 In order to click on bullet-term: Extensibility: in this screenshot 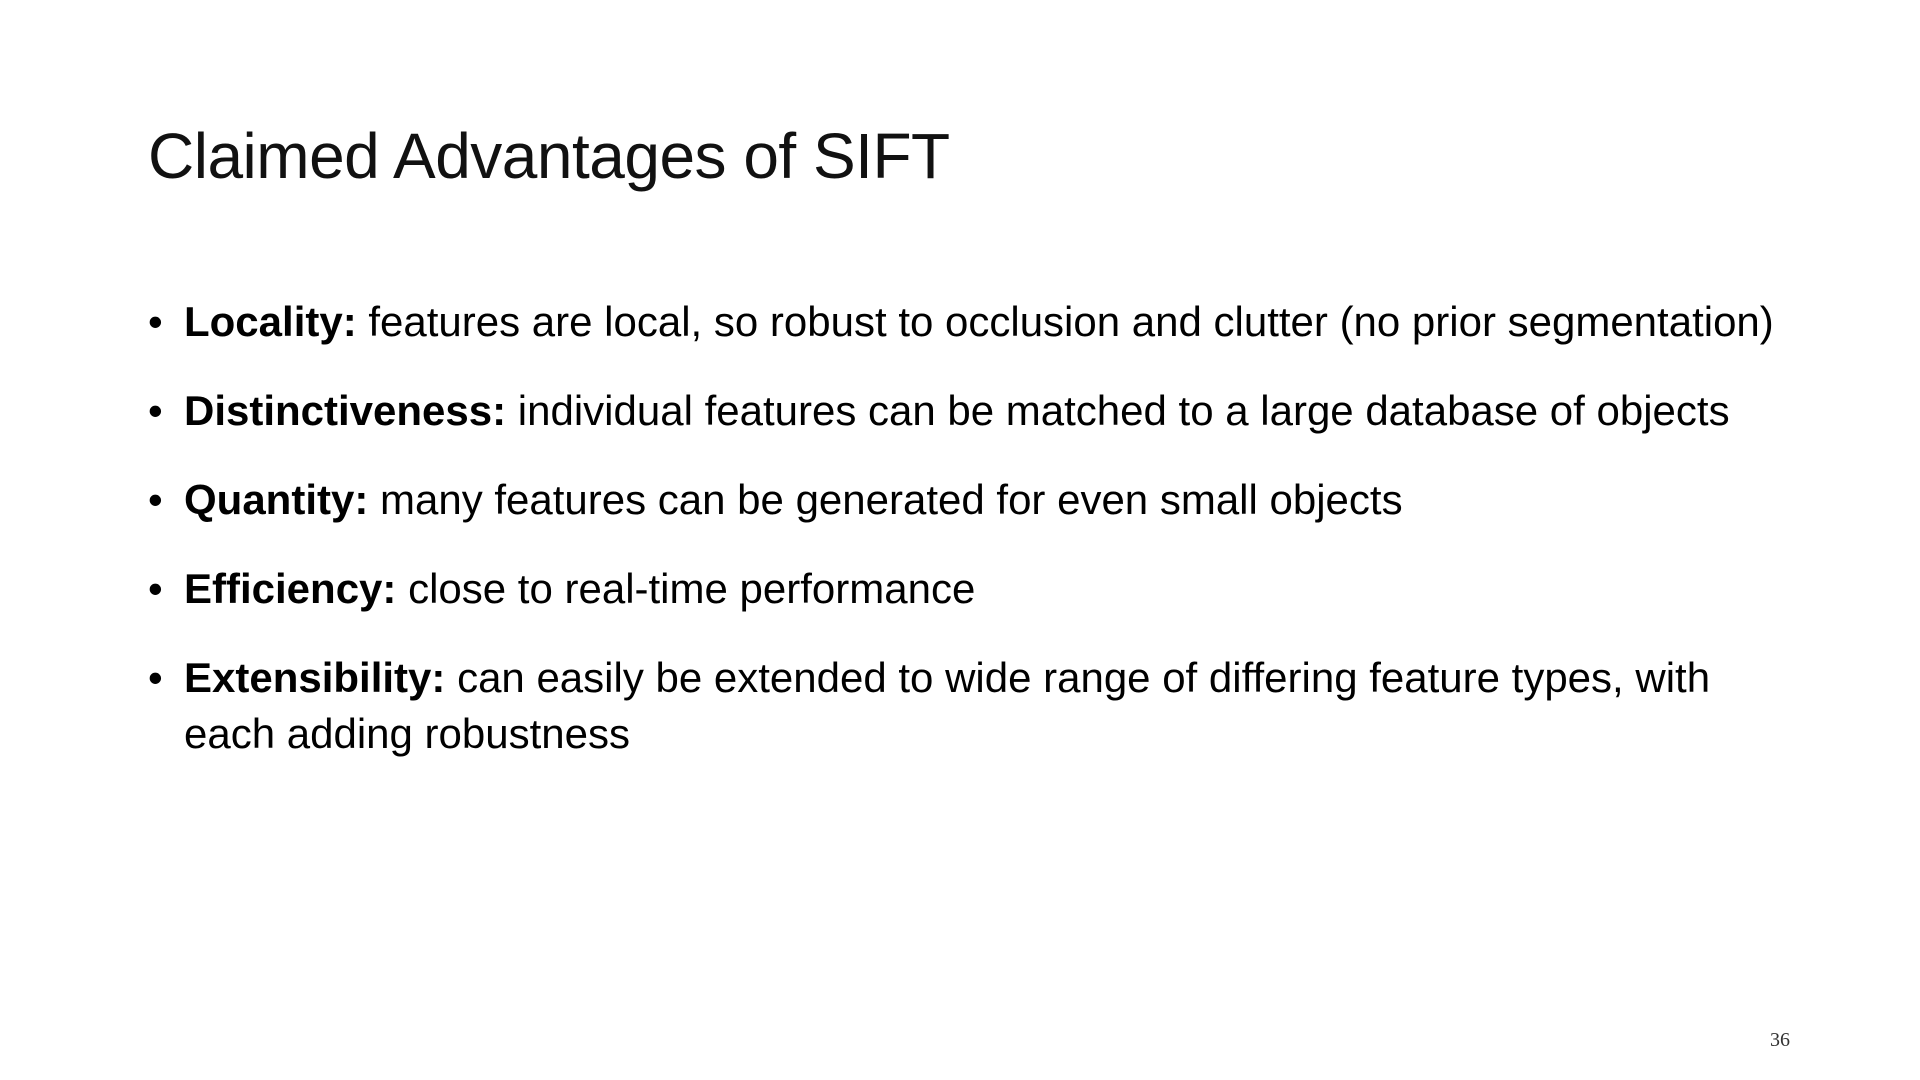, I will do `click(321, 677)`.